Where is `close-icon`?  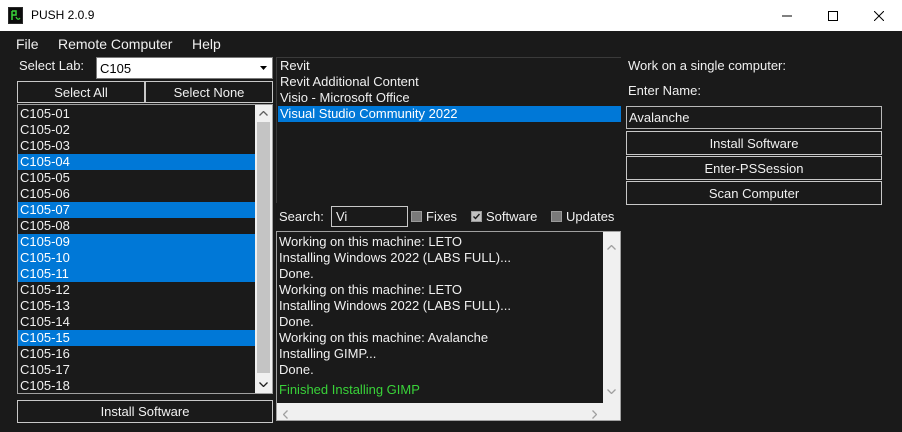 close-icon is located at coordinates (879, 15).